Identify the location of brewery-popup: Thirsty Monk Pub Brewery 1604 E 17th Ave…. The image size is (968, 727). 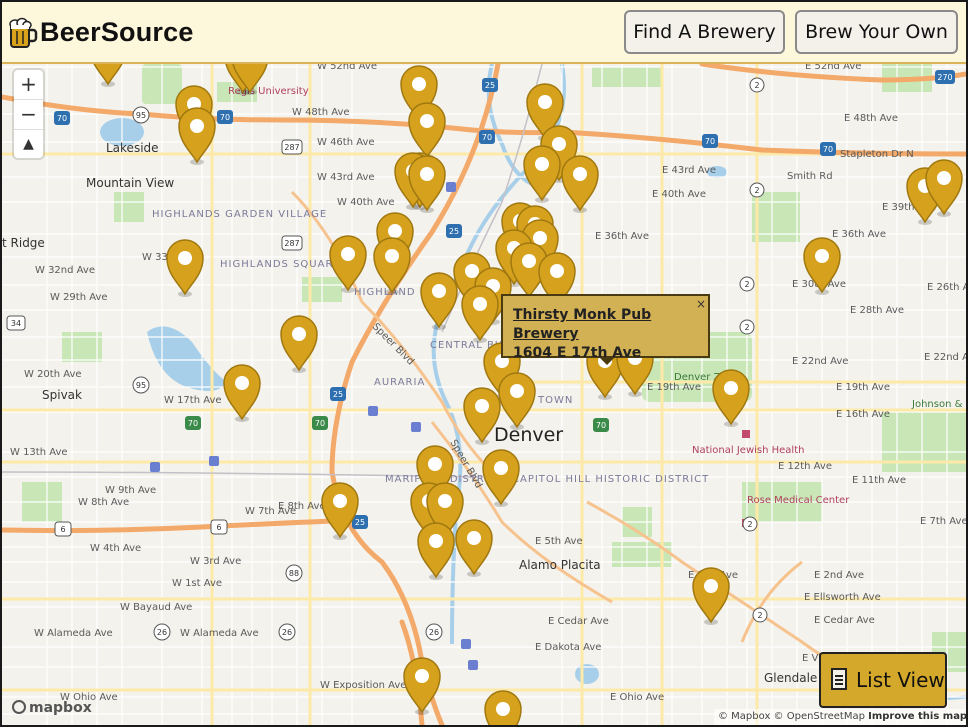
(605, 329).